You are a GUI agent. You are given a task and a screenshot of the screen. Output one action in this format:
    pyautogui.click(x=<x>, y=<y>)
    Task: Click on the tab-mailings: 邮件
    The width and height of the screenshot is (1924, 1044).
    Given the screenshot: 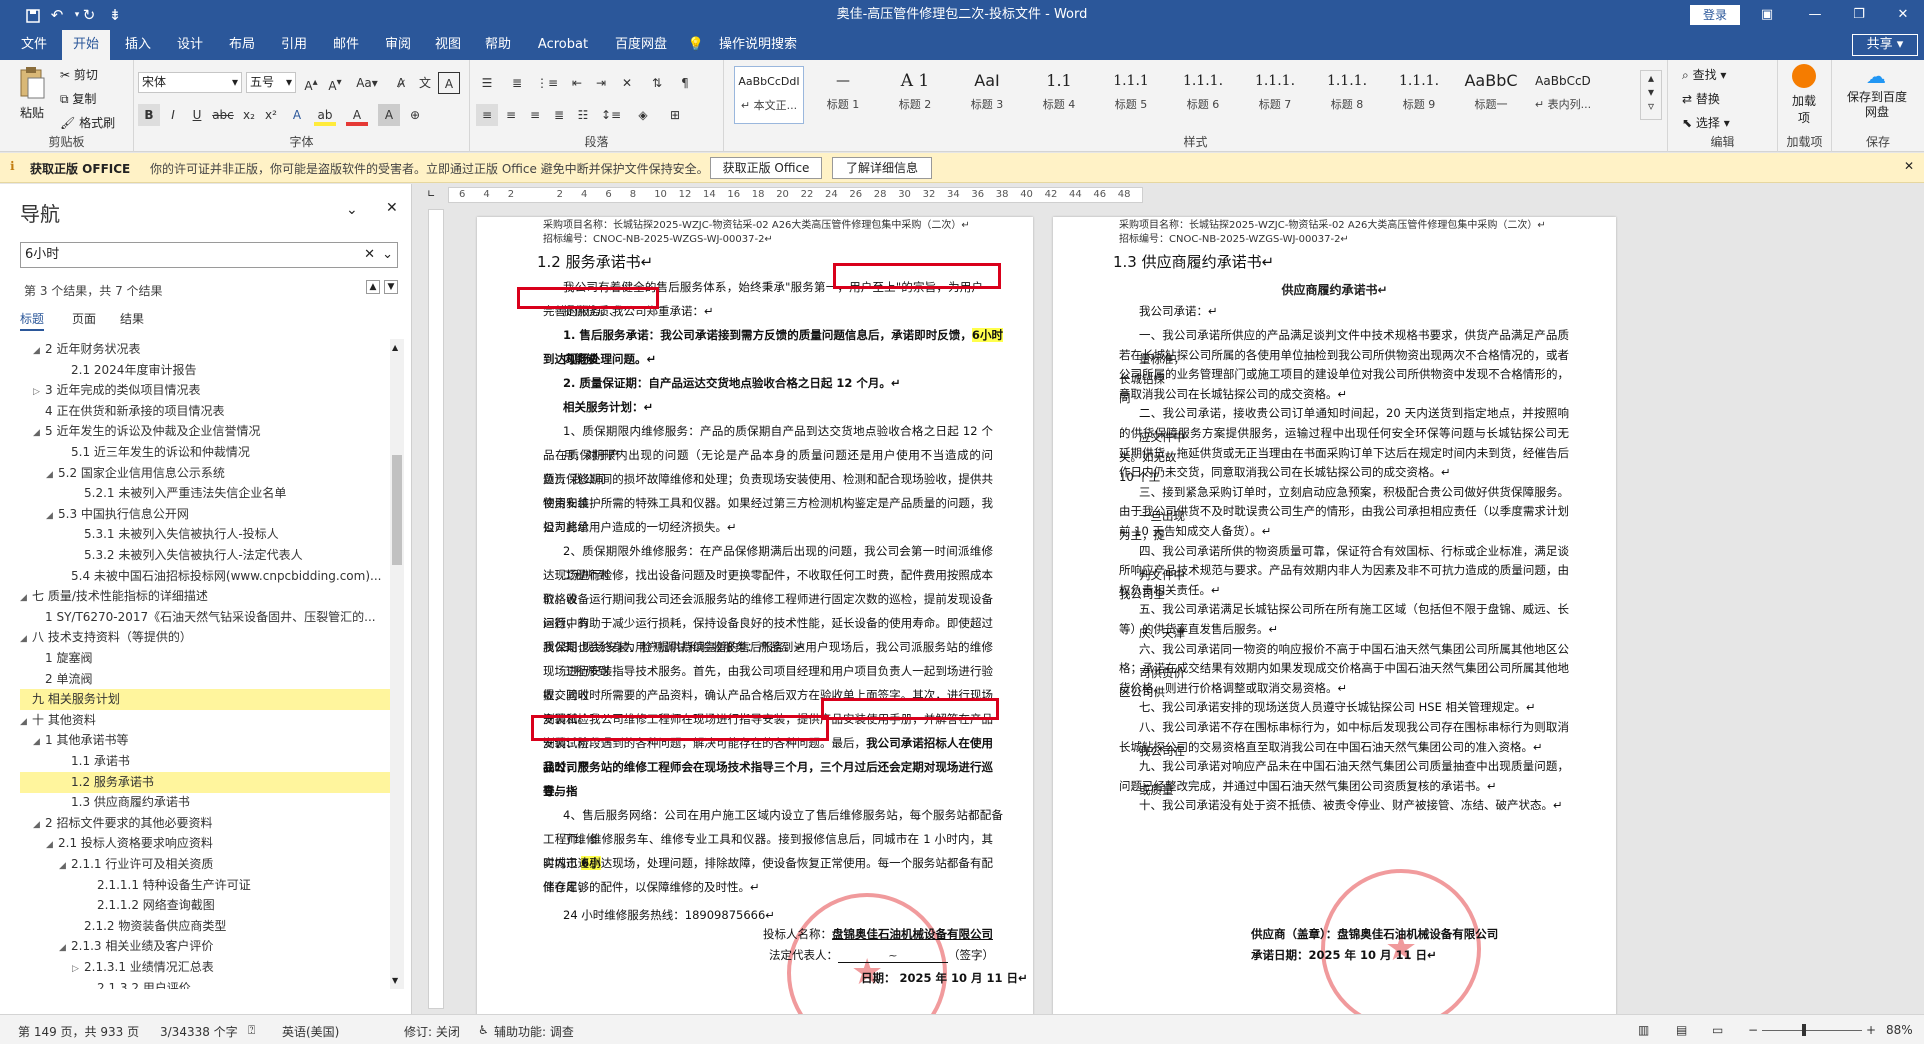 What is the action you would take?
    pyautogui.click(x=346, y=45)
    